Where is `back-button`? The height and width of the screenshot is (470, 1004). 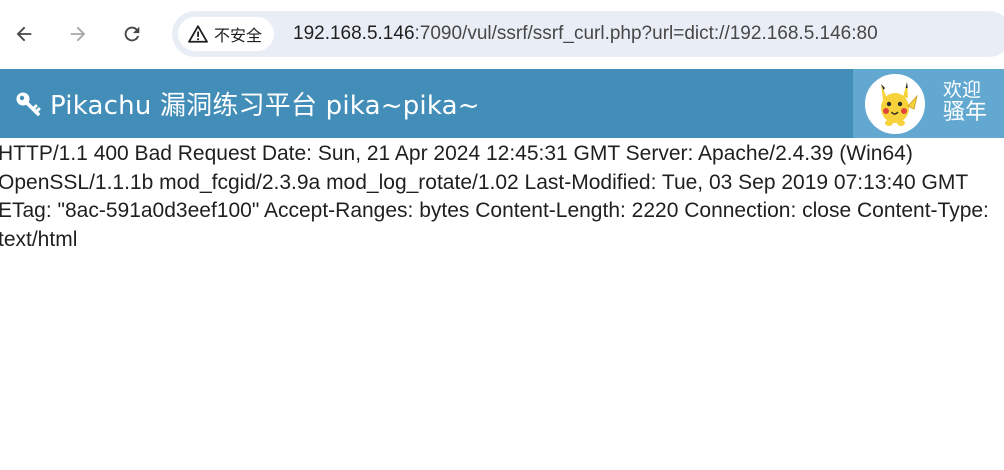
back-button is located at coordinates (24, 34).